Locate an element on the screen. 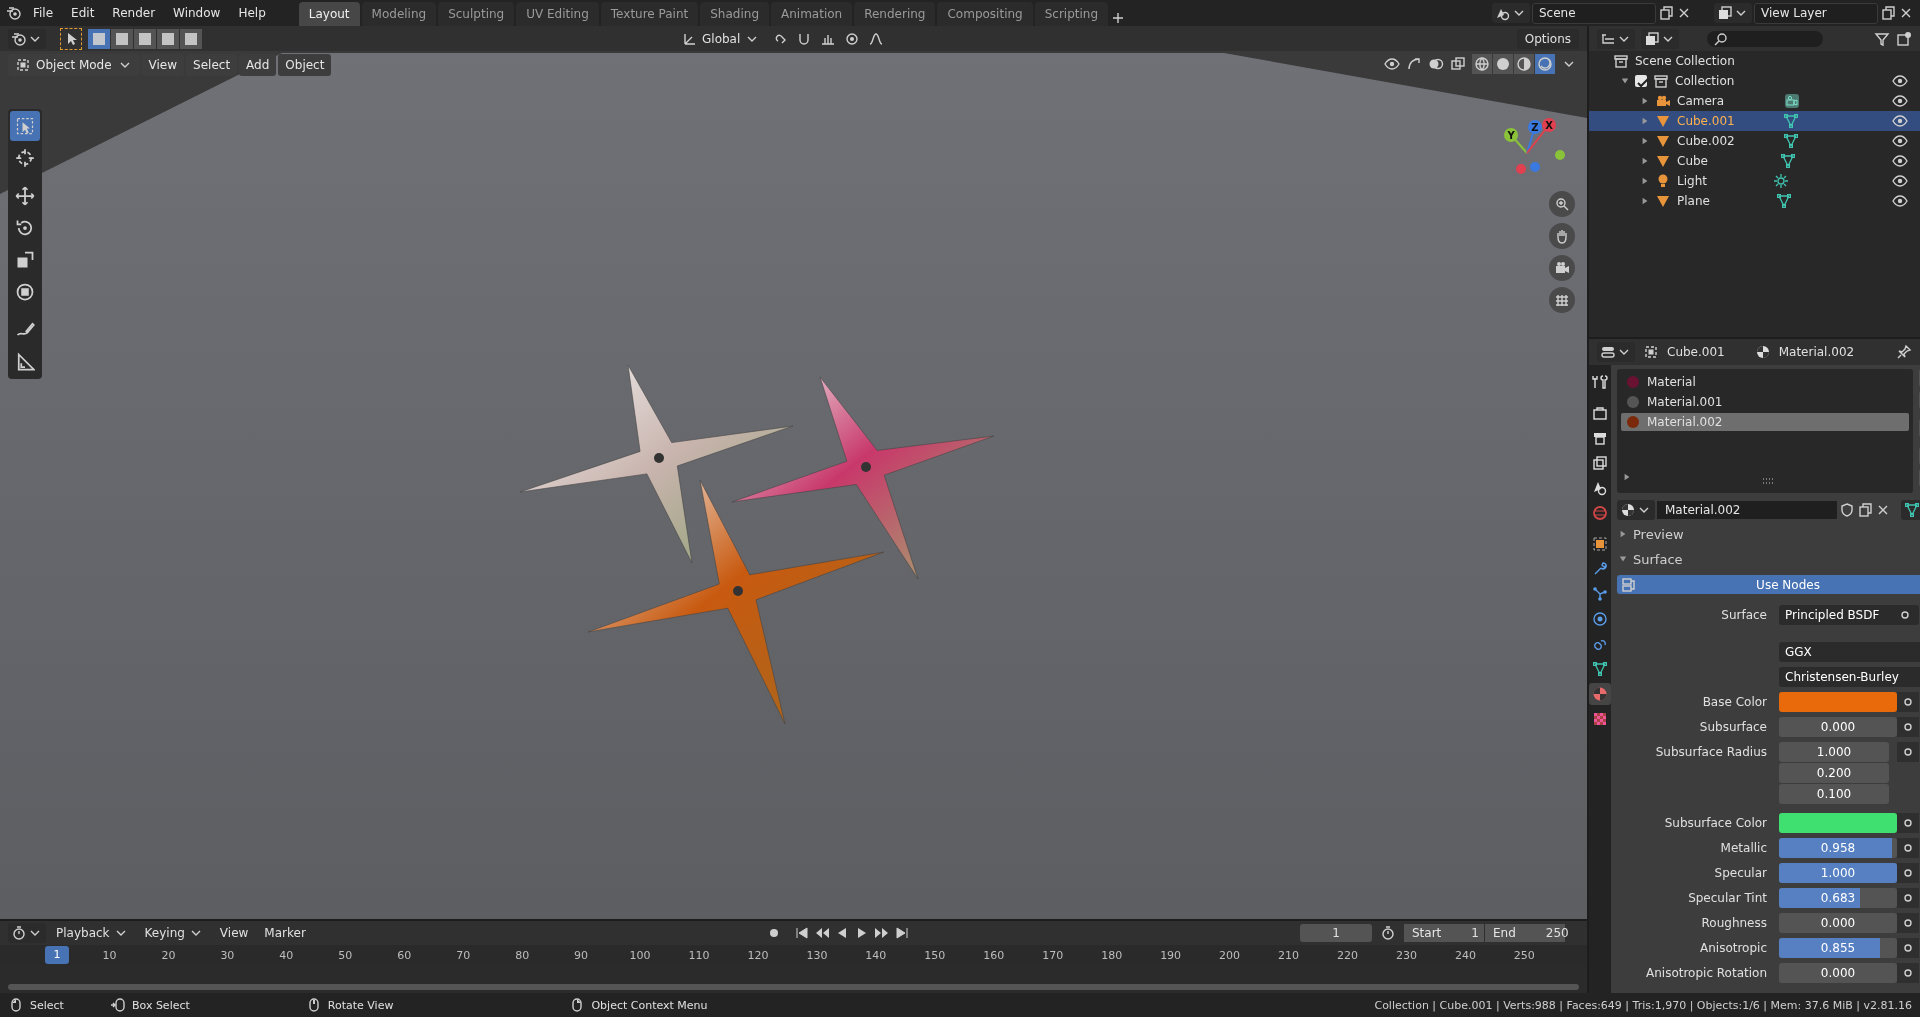  view-layer-field: View Layer is located at coordinates (1816, 13).